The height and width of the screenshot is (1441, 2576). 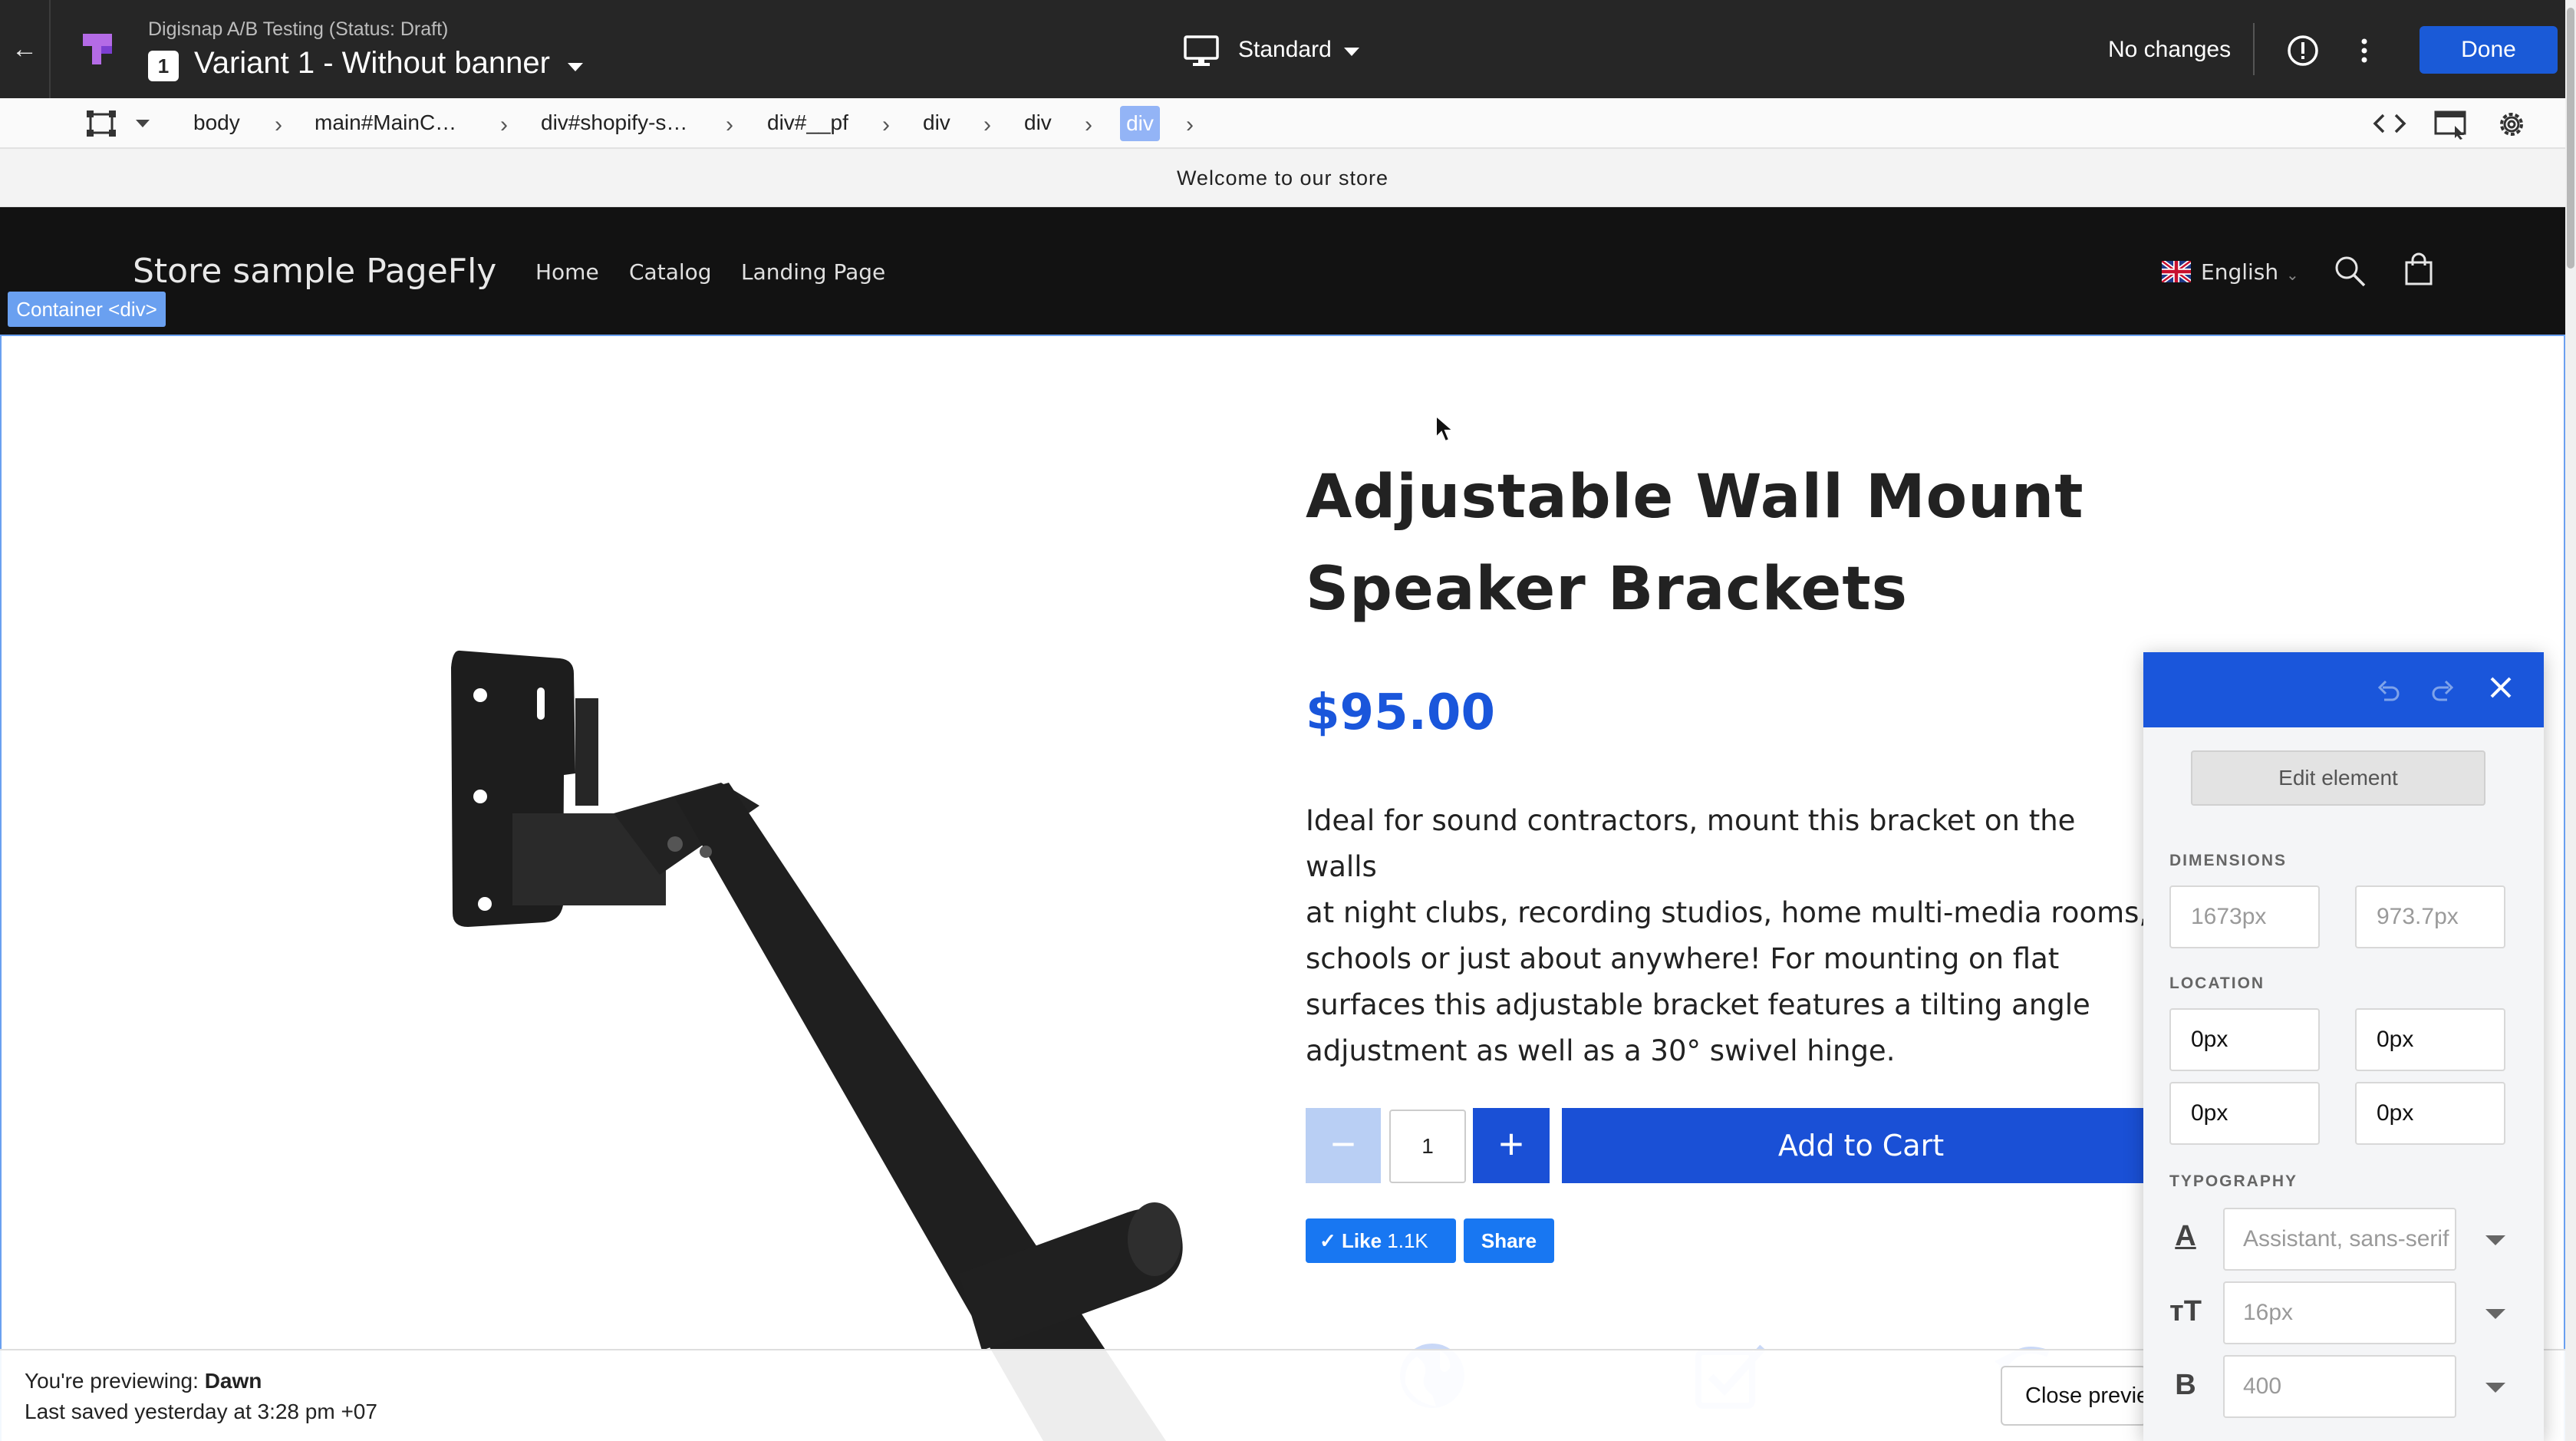 I want to click on dimensions-label: DIMENSIONS, so click(x=2228, y=860).